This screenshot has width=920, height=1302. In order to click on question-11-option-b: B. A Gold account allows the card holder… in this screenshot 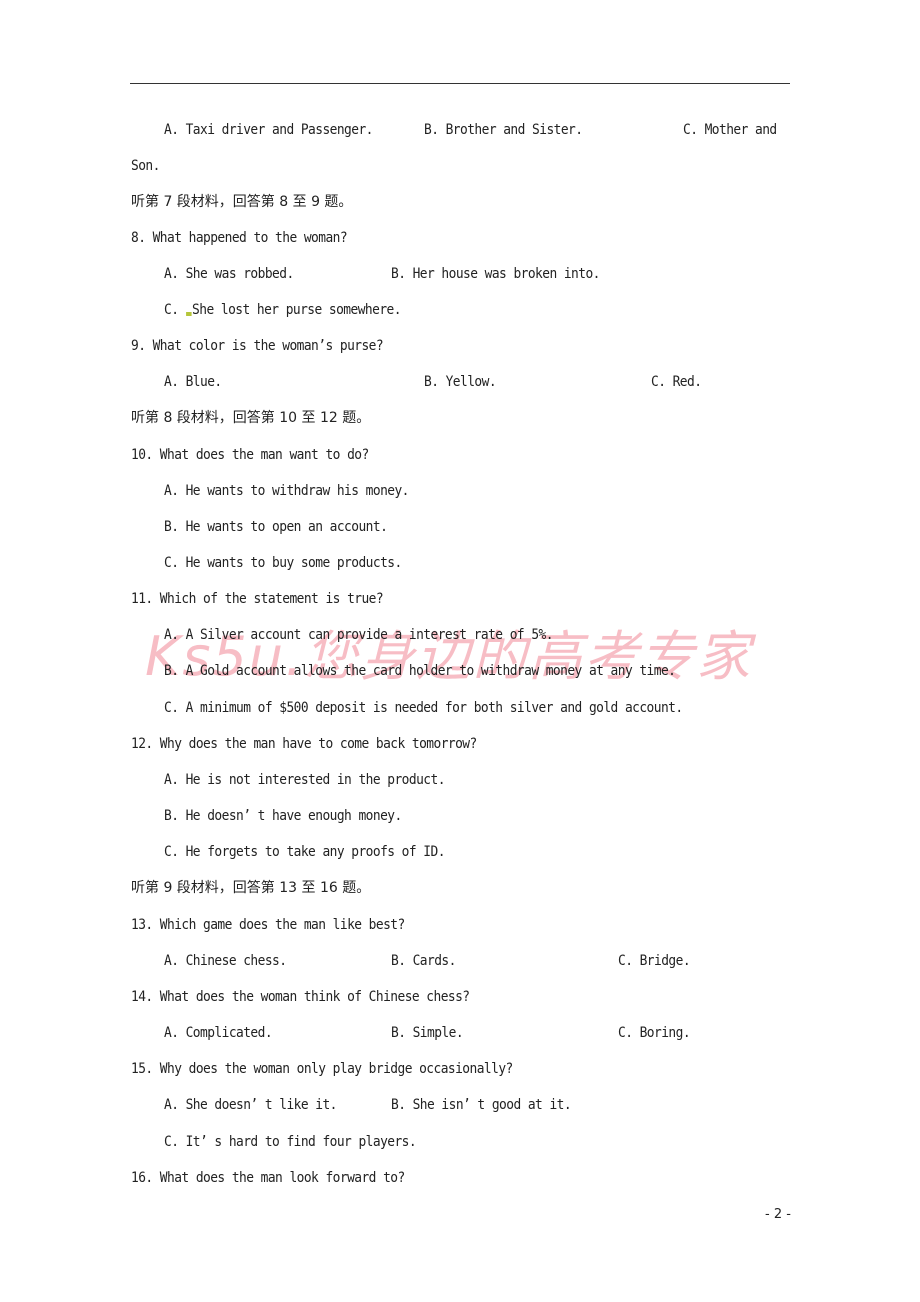, I will do `click(420, 671)`.